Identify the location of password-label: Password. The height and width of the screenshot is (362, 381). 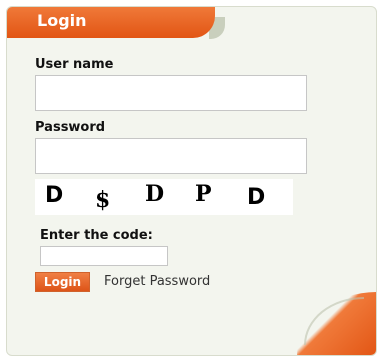
(70, 127).